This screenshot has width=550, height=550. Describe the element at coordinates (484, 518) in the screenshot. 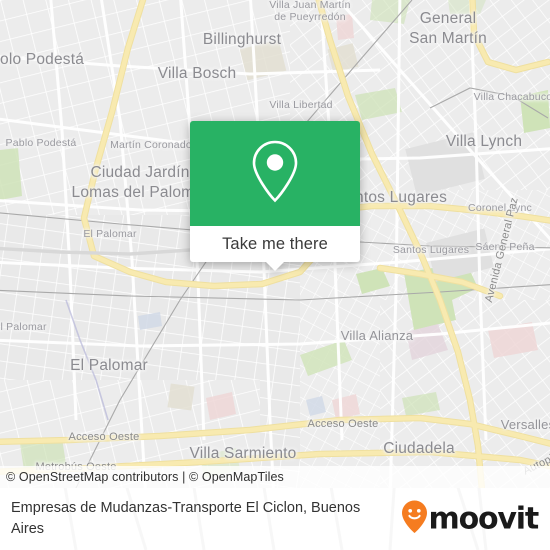

I see `moovit-wordmark: moovit` at that location.